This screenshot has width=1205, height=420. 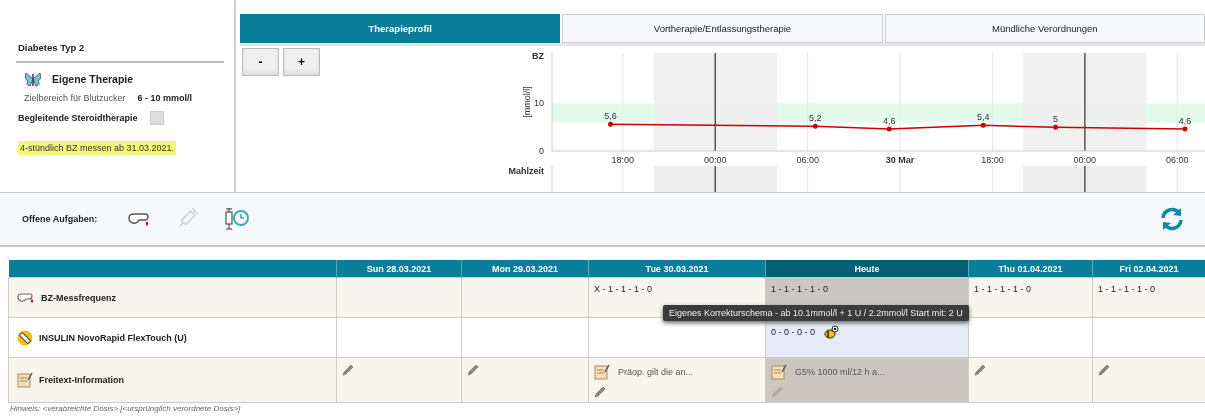 I want to click on highlighted-note: 4-stündlich BZ messen ab 31.03.2021., so click(x=97, y=148).